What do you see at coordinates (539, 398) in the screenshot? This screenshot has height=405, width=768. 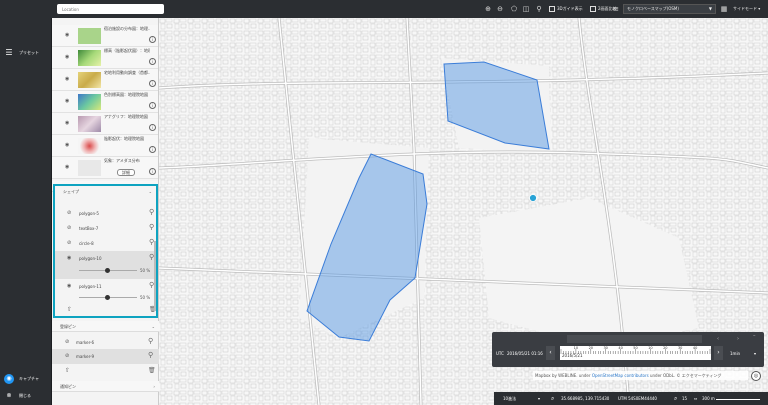 I see `chevron-down-icon: ▾` at bounding box center [539, 398].